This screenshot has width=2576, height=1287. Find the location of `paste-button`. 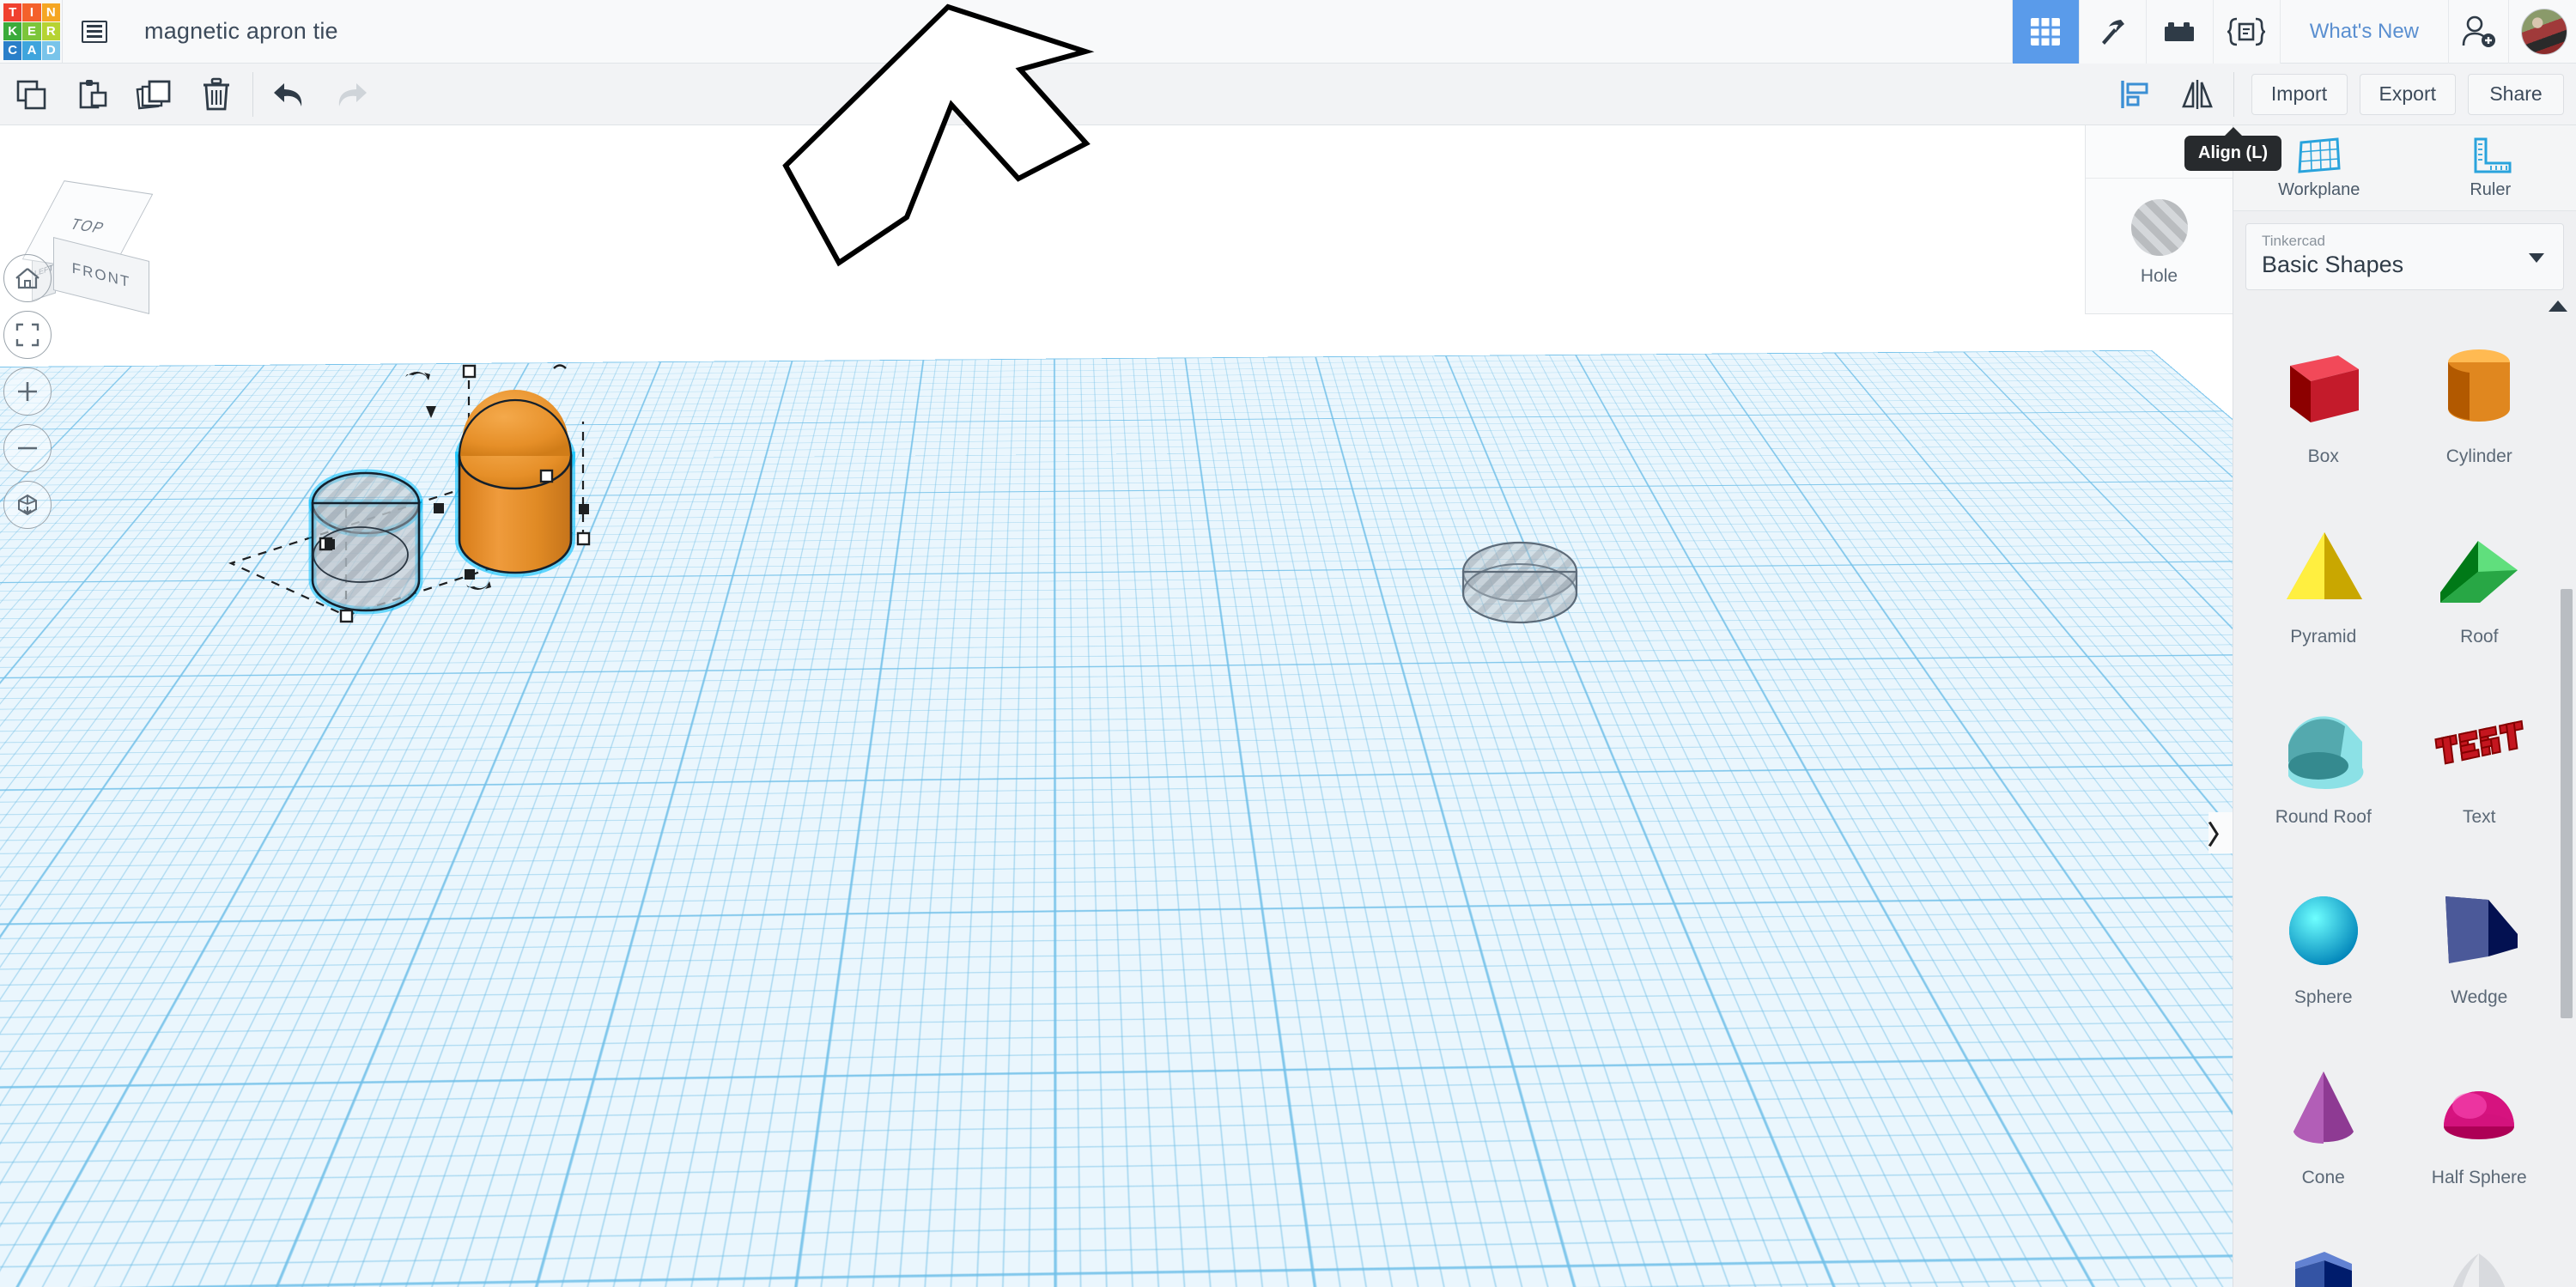

paste-button is located at coordinates (93, 94).